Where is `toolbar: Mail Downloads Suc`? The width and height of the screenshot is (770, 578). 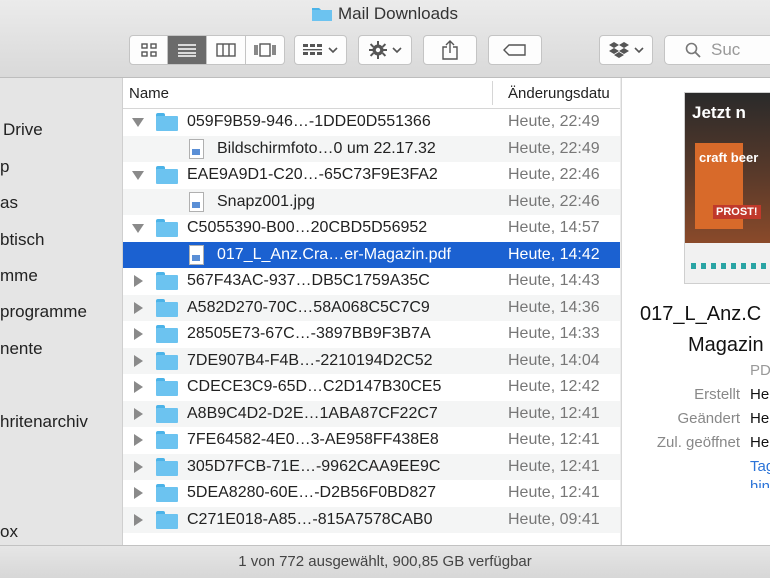 toolbar: Mail Downloads Suc is located at coordinates (385, 39).